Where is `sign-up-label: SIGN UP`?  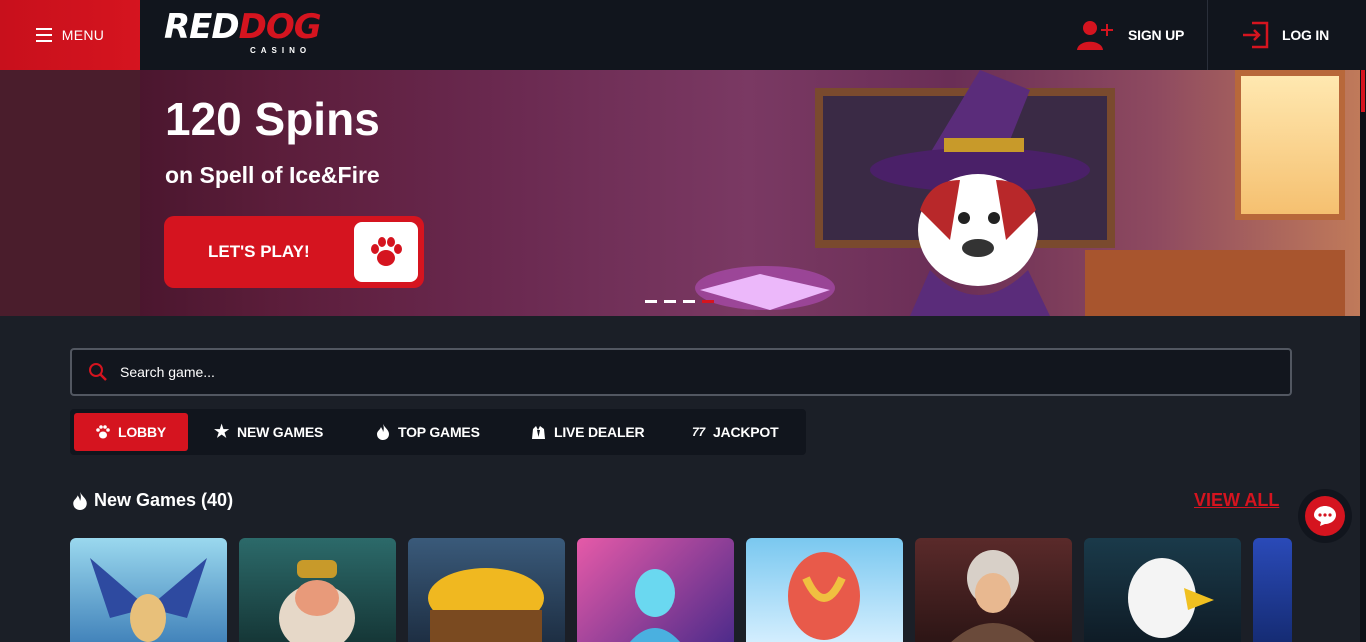
sign-up-label: SIGN UP is located at coordinates (1156, 35).